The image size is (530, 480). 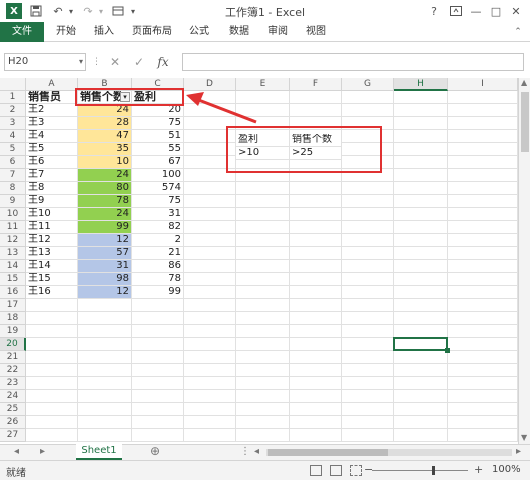 What do you see at coordinates (52, 266) in the screenshot?
I see `salesperson-cell: 王14` at bounding box center [52, 266].